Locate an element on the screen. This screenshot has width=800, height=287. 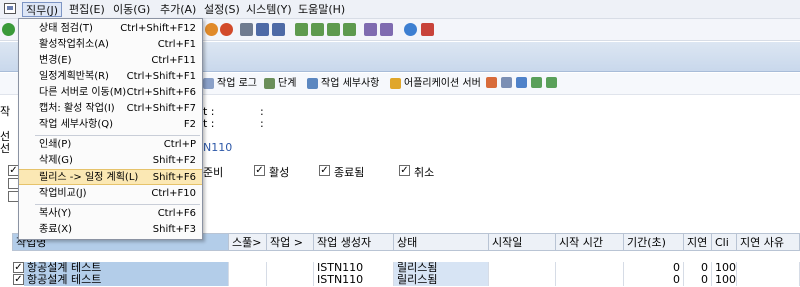
app-server-label: 어플리케이션 서버 is located at coordinates (442, 83).